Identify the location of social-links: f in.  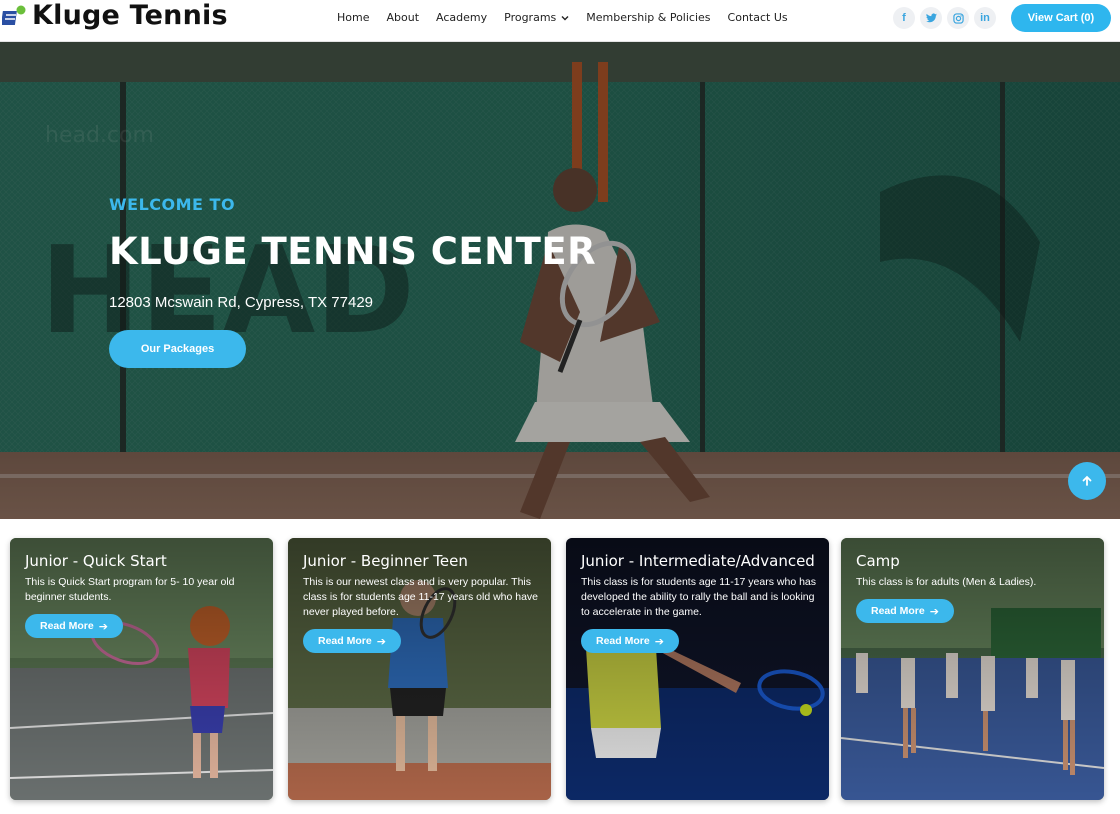
(944, 18).